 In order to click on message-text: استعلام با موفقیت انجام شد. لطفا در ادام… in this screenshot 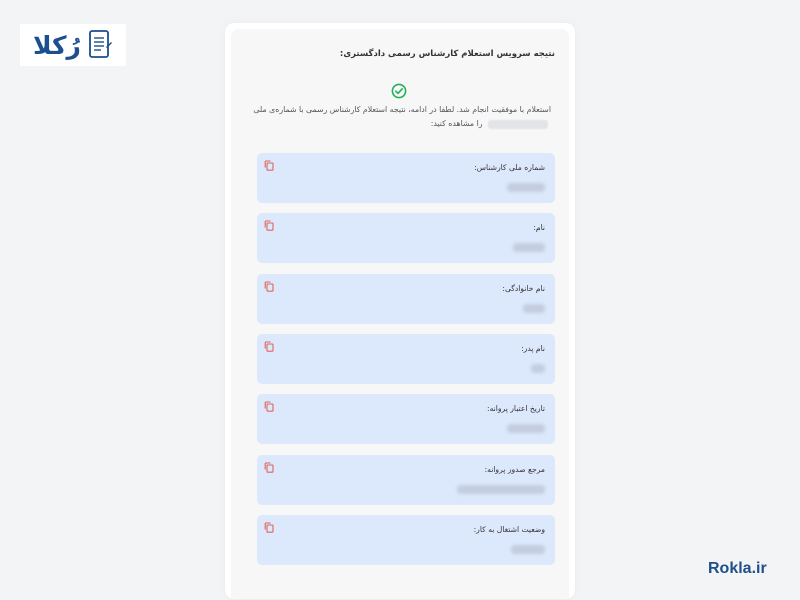, I will do `click(402, 109)`.